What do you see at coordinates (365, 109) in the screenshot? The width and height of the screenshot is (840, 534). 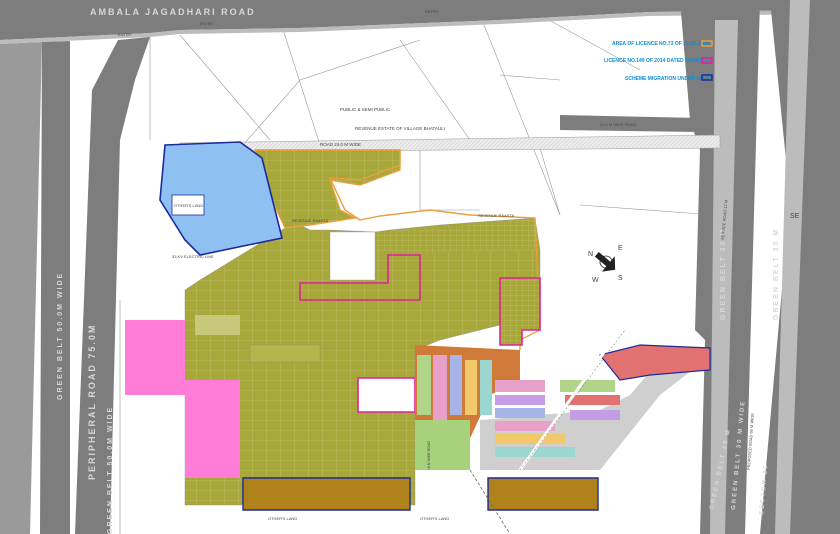 I see `public-semi-public-label: PUBLIC & SEMI PUBLIC` at bounding box center [365, 109].